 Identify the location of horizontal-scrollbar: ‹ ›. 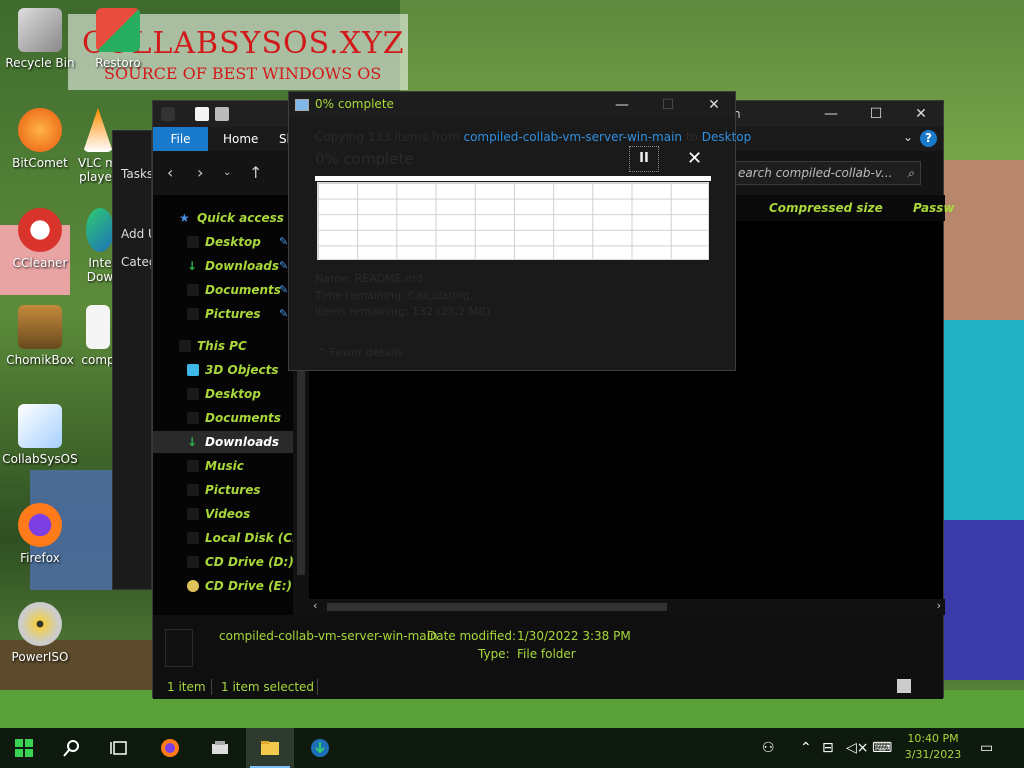
(627, 607).